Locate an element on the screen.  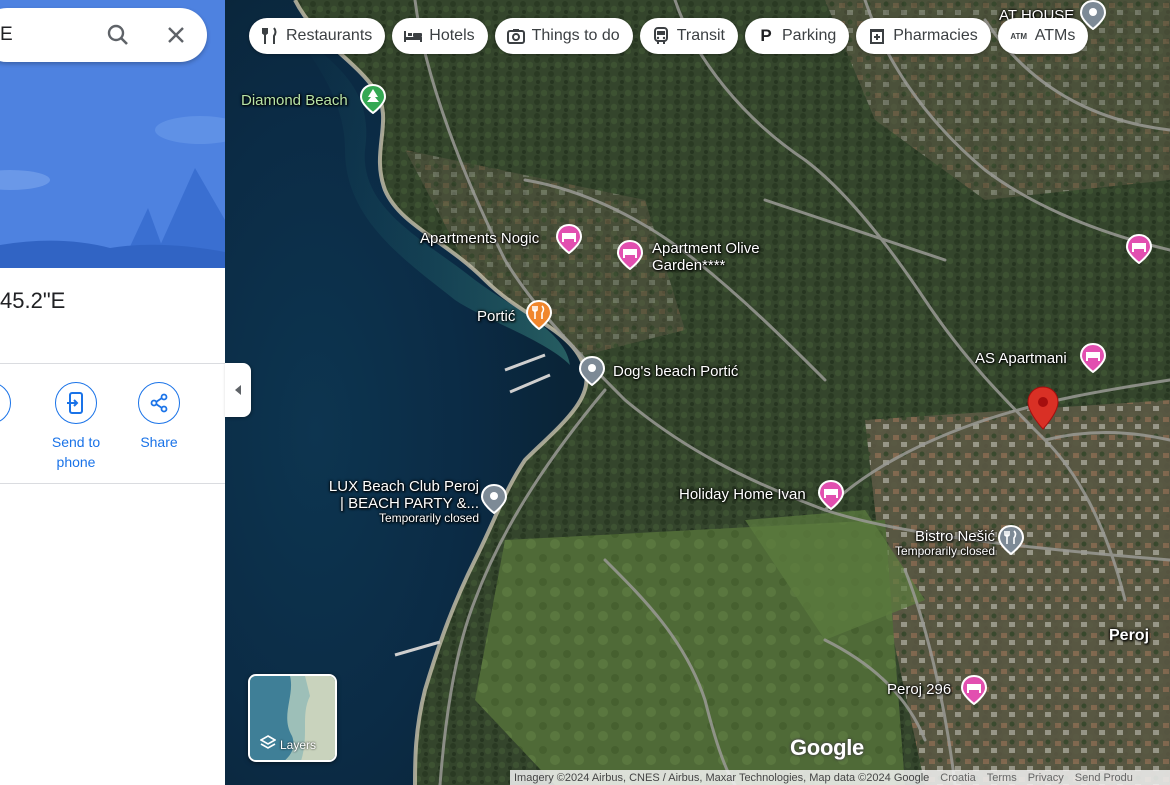
holiday-home-label: Holiday Home Ivan is located at coordinates (742, 494).